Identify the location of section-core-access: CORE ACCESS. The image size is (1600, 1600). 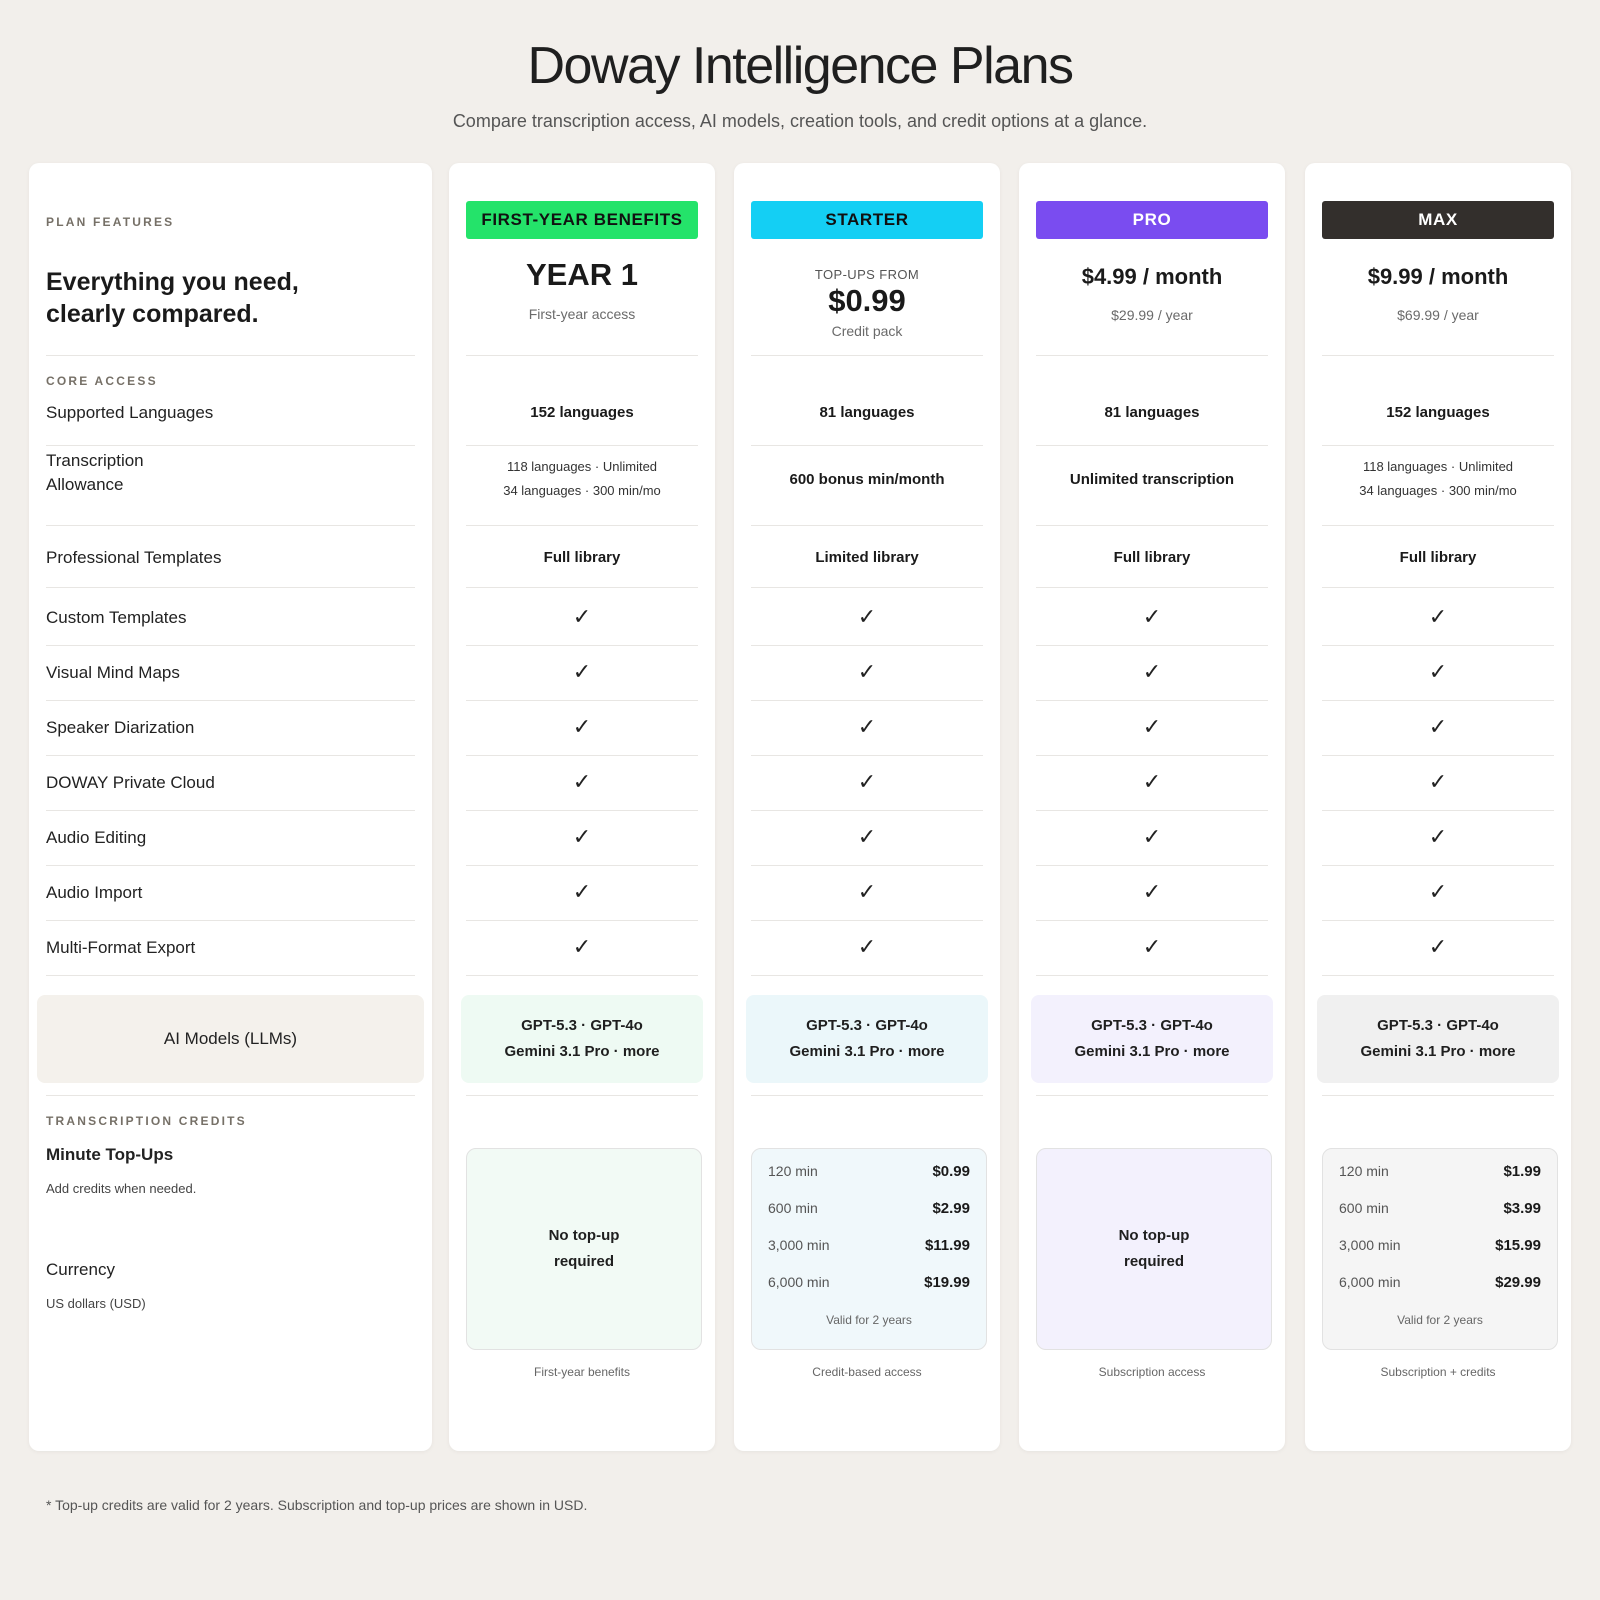
(102, 381).